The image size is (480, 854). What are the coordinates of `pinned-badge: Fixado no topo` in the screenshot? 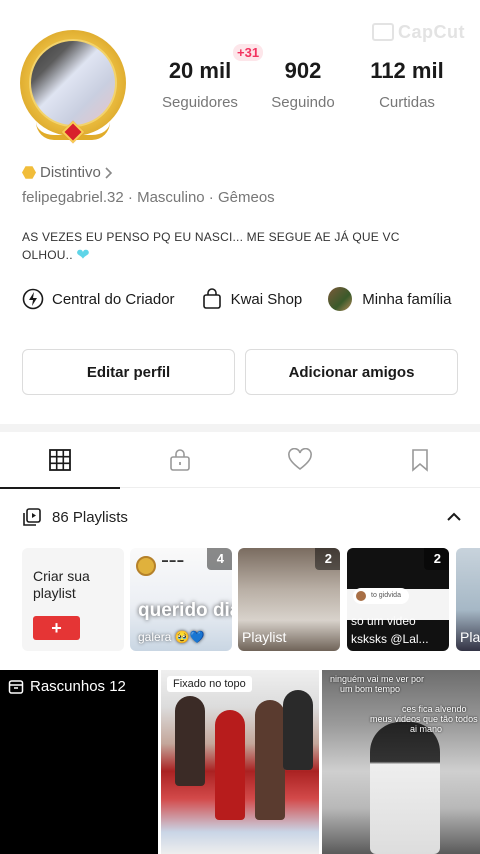 It's located at (209, 684).